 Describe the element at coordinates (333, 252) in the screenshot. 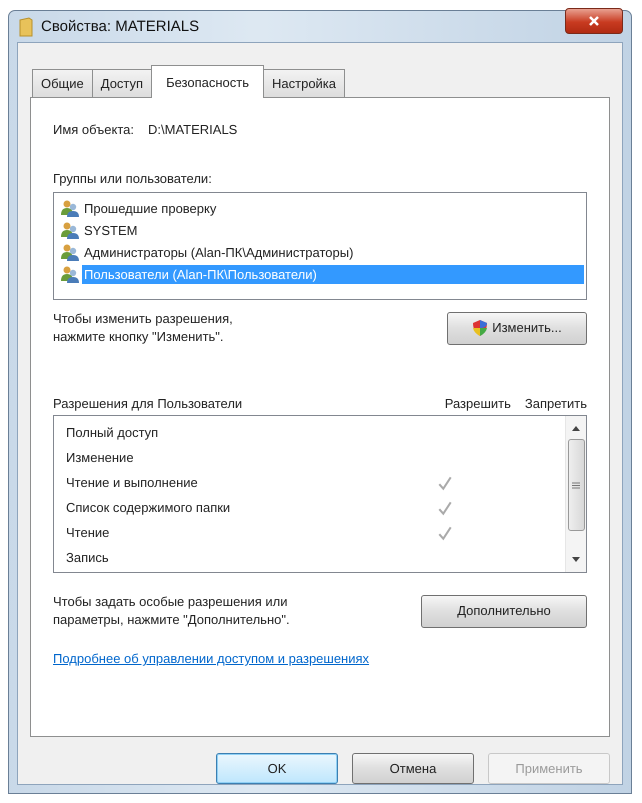

I see `list-item: Администраторы (Alan-ПК\Администраторы)` at that location.